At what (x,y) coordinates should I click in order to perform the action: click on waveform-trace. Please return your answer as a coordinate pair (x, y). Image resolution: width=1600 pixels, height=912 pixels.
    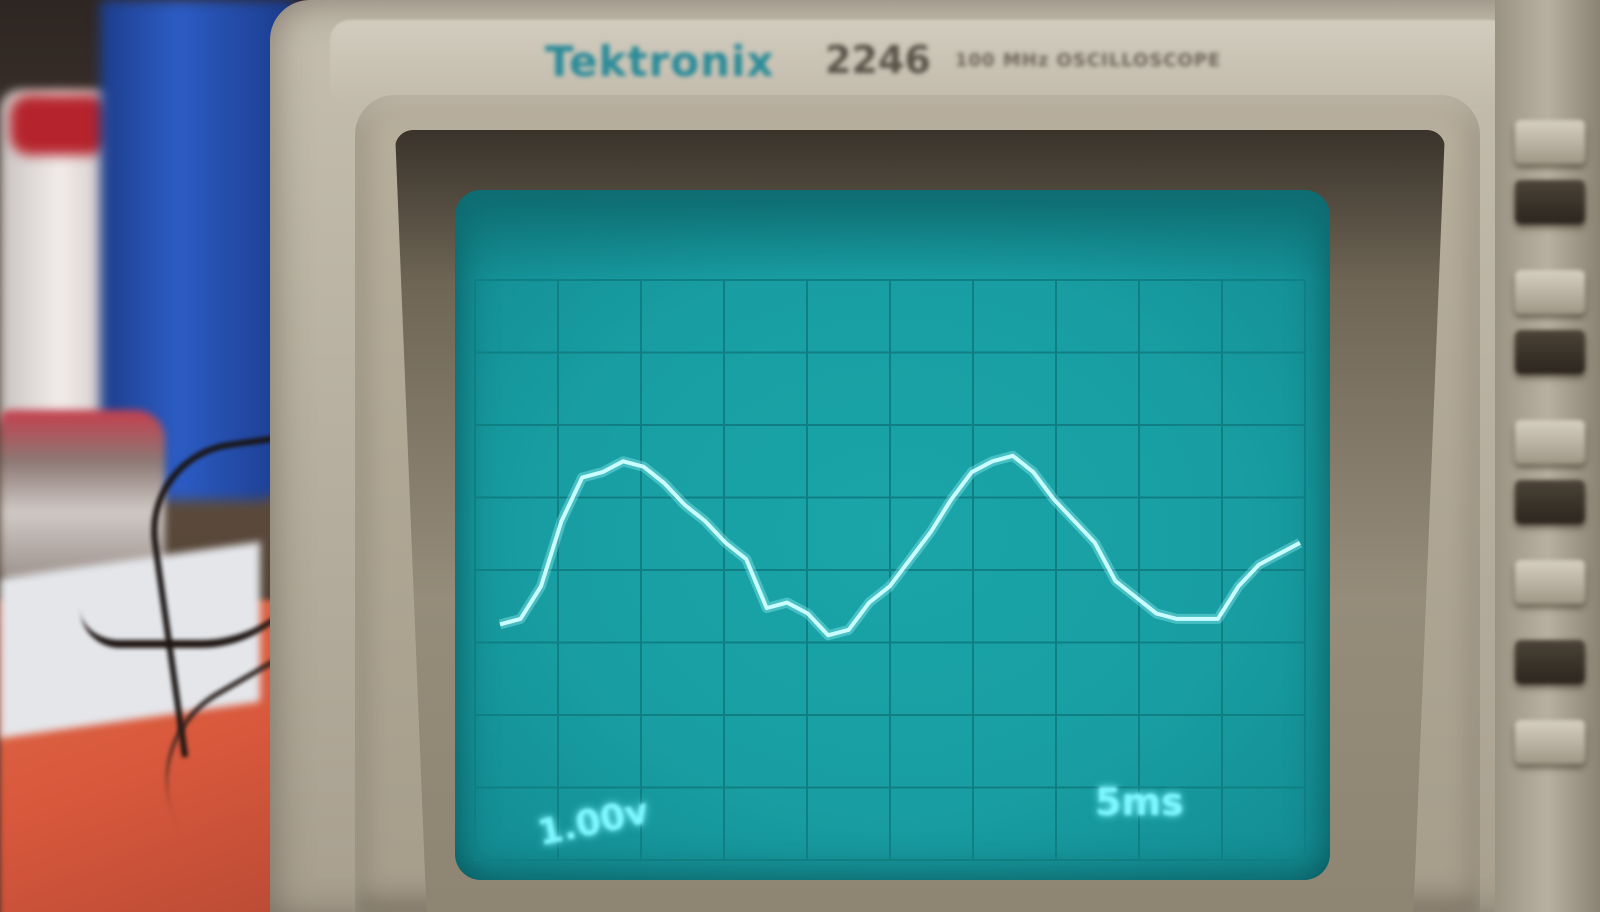
    Looking at the image, I should click on (900, 545).